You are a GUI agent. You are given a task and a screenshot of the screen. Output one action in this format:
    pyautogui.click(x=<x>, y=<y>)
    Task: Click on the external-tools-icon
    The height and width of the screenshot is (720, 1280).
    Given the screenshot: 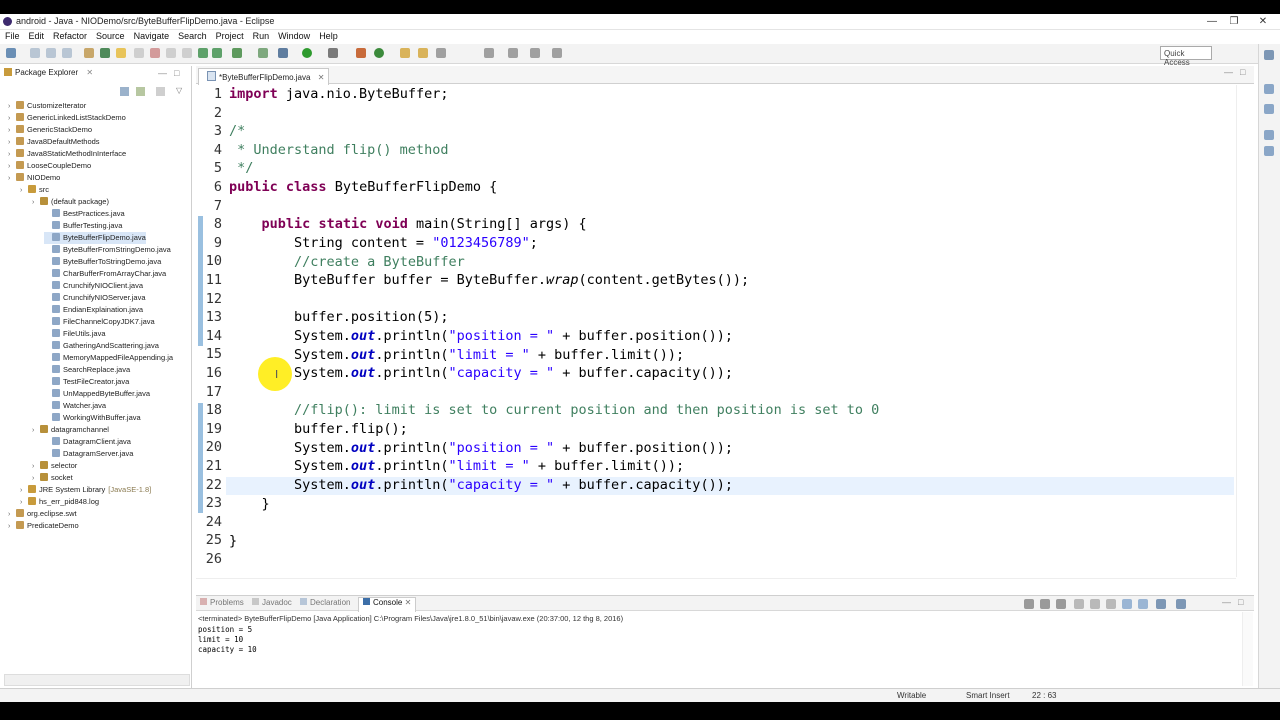 What is the action you would take?
    pyautogui.click(x=333, y=53)
    